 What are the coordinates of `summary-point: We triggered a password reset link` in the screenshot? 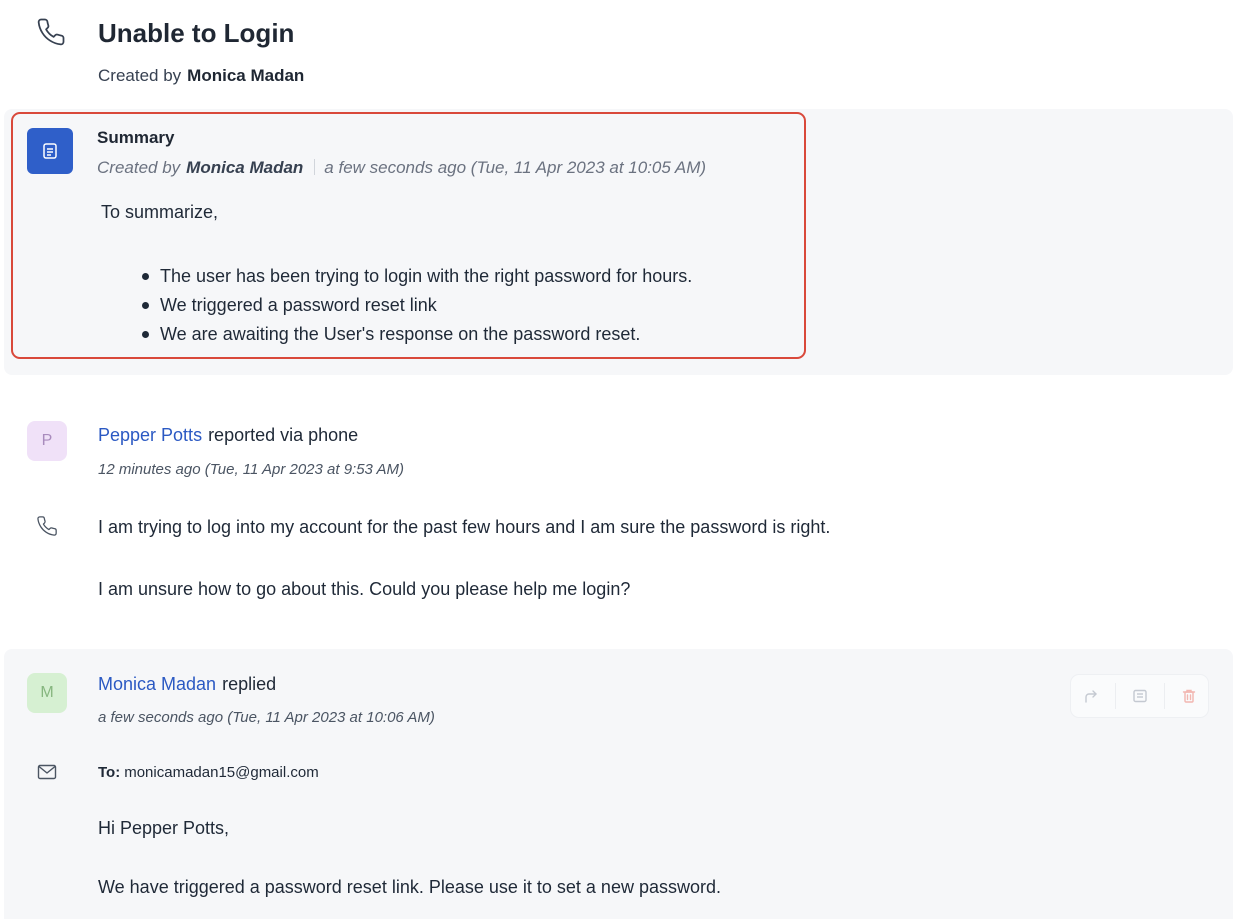 It's located at (417, 305).